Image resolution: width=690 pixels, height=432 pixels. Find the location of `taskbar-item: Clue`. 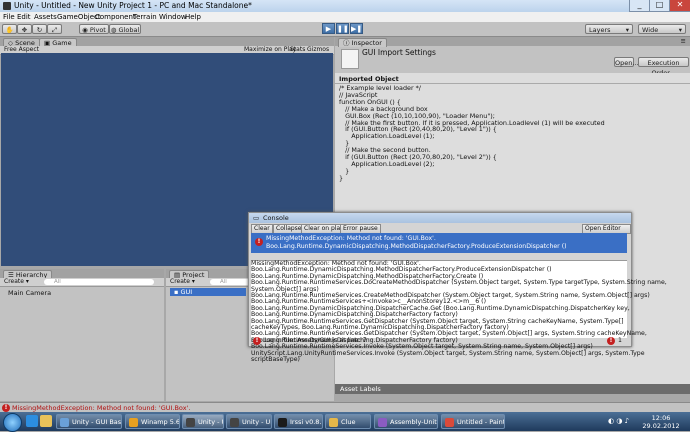

taskbar-item: Clue is located at coordinates (348, 421).